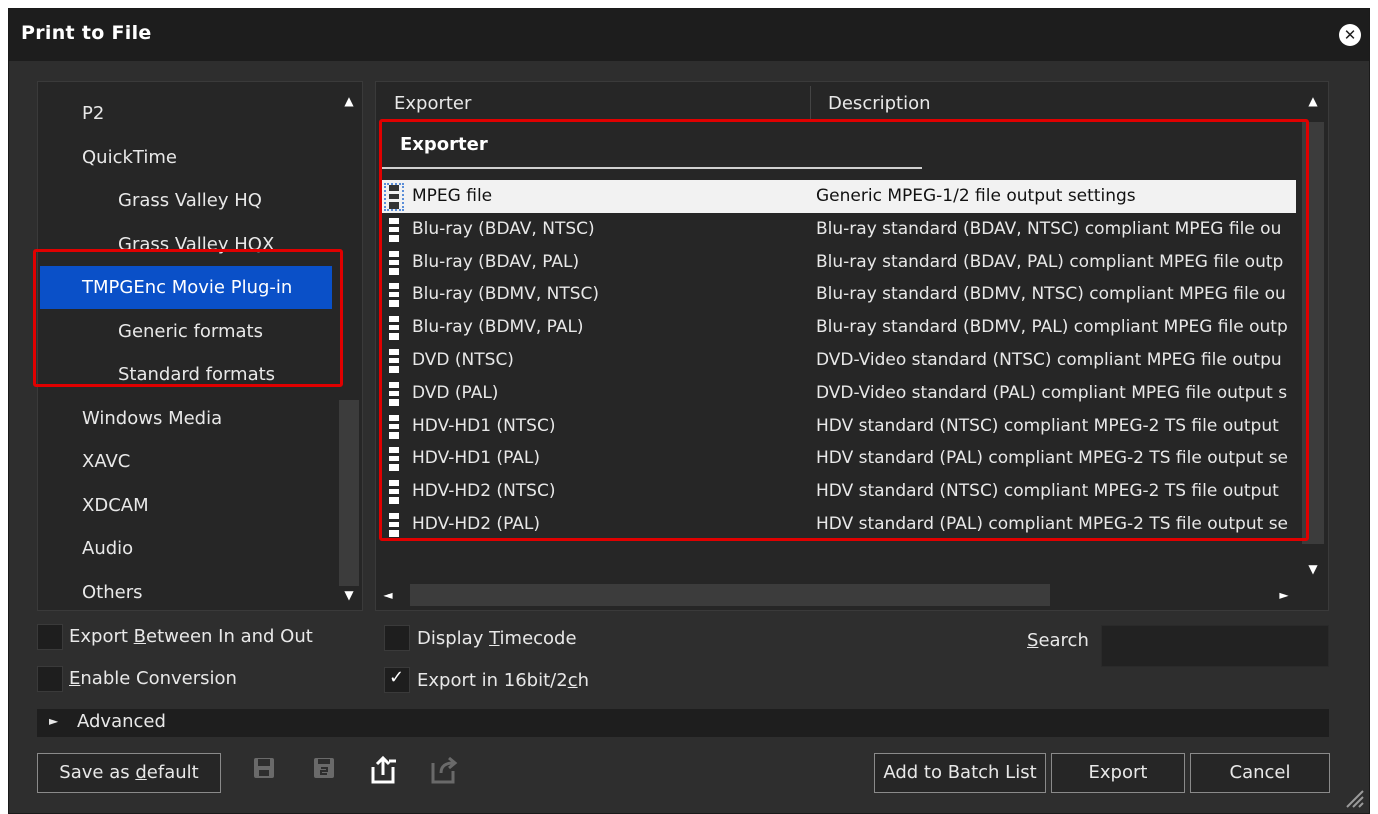 This screenshot has width=1378, height=814. What do you see at coordinates (506, 294) in the screenshot?
I see `exporter-name: Blu-ray (BDMV, NTSC)` at bounding box center [506, 294].